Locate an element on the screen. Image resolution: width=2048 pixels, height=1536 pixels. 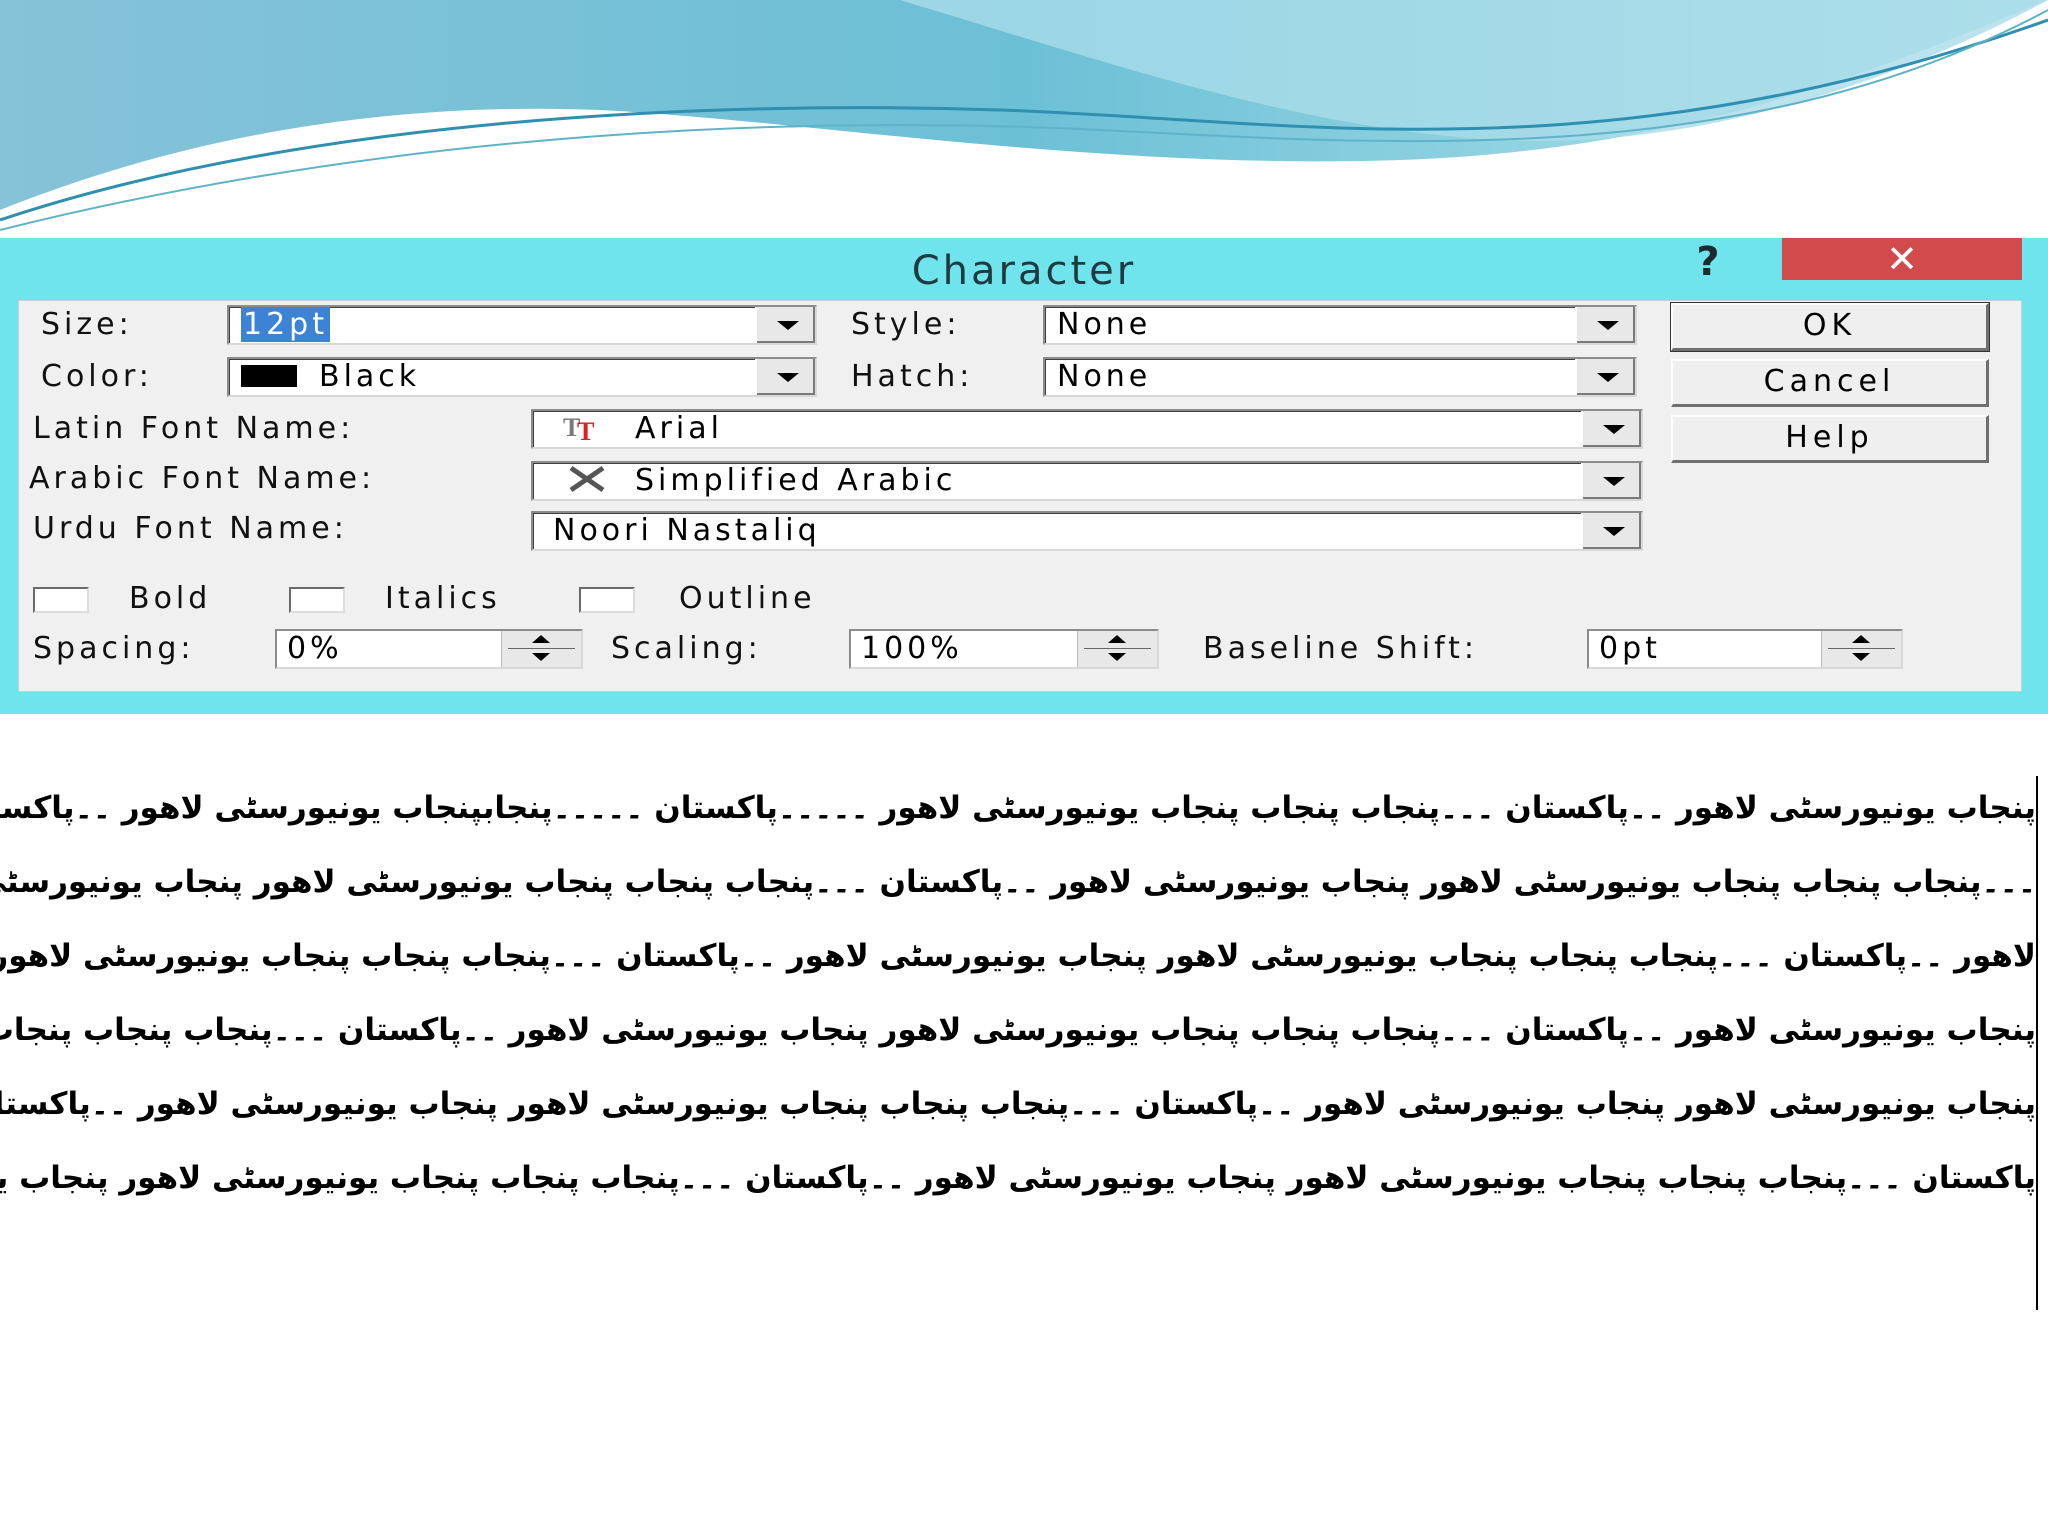
close-button: ✕ is located at coordinates (1902, 259).